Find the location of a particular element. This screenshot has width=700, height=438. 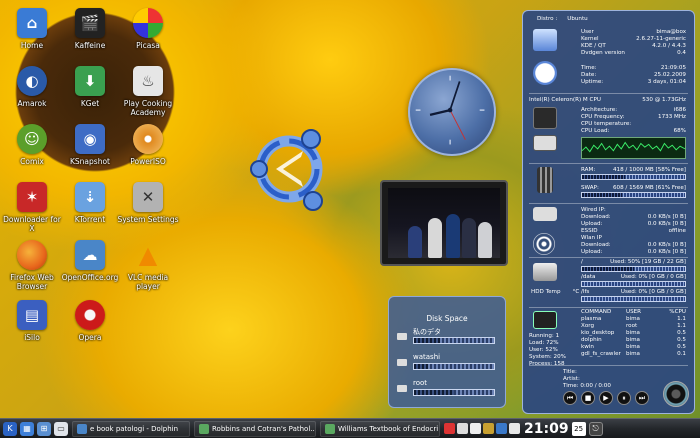

photo-frame-widget is located at coordinates (444, 223).